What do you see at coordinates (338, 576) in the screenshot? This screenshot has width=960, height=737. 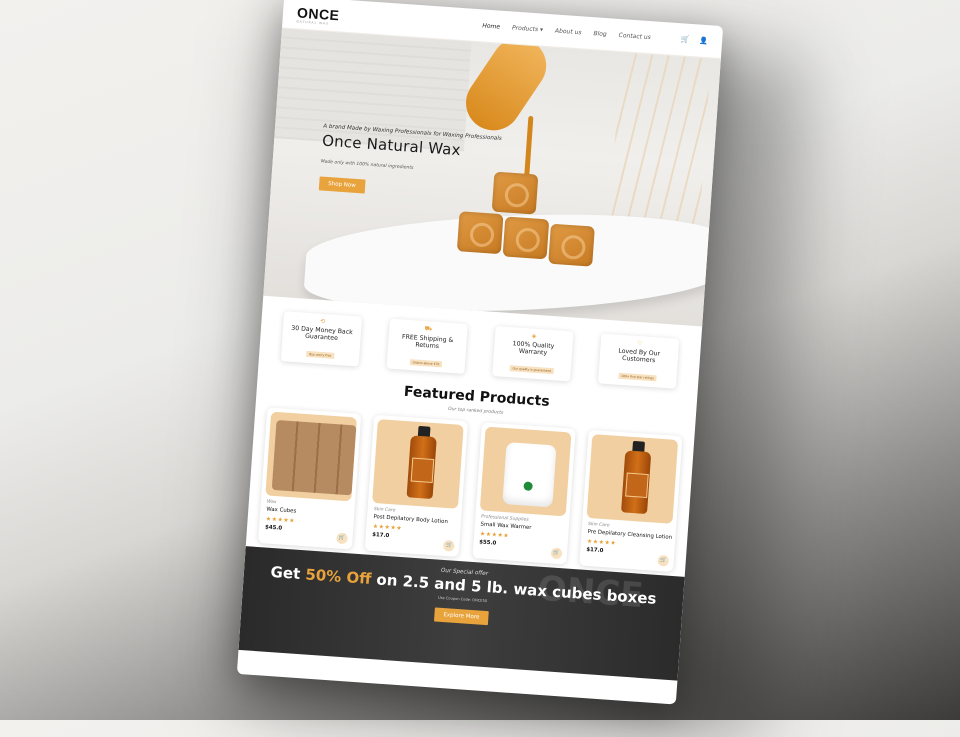 I see `promo-highlight: 50% Off` at bounding box center [338, 576].